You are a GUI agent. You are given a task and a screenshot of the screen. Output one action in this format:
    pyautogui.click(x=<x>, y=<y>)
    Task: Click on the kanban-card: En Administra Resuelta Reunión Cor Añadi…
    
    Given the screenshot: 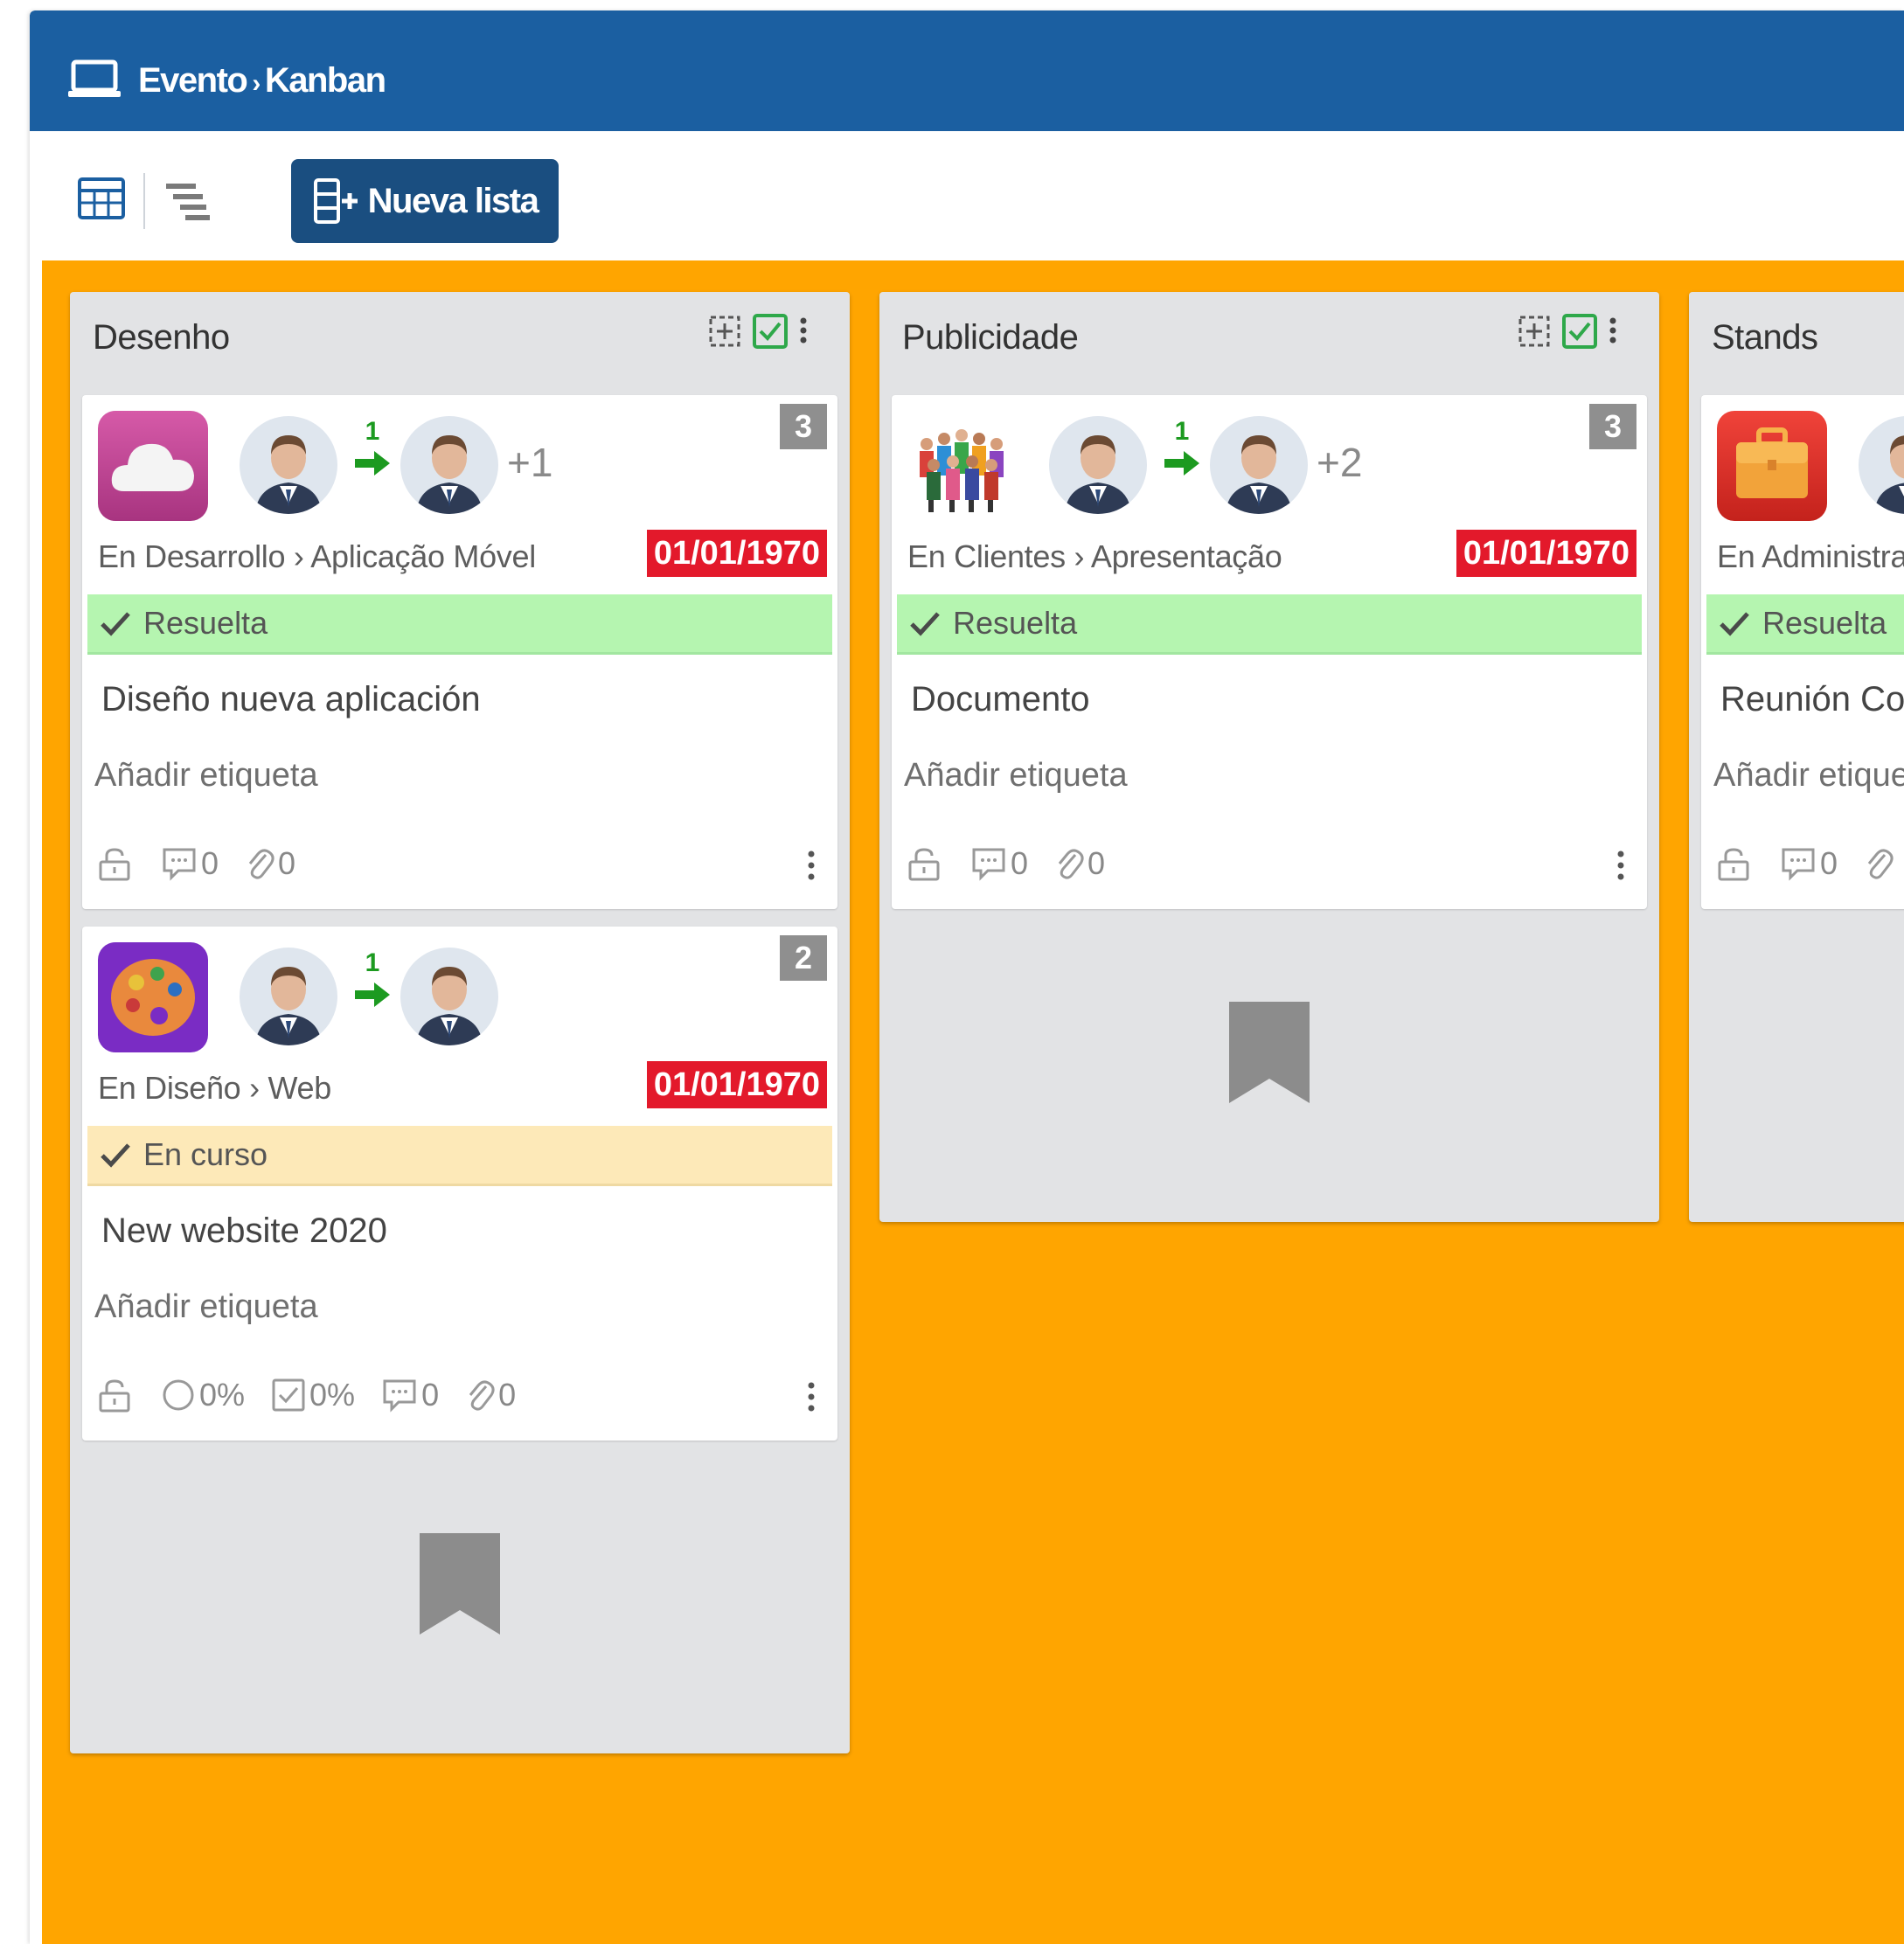 What is the action you would take?
    pyautogui.click(x=1802, y=652)
    